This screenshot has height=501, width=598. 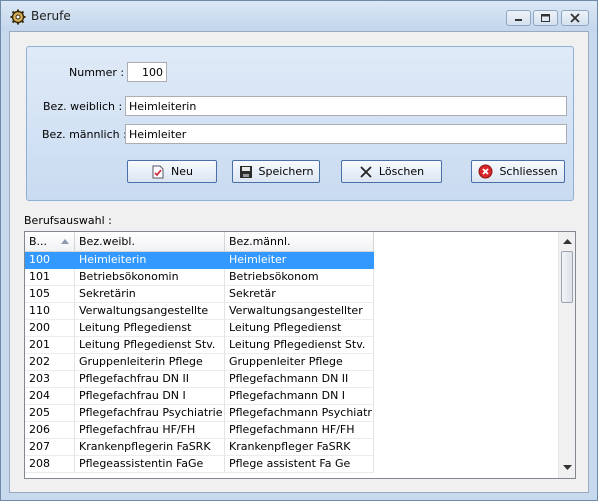 What do you see at coordinates (50, 260) in the screenshot?
I see `cell-nummer: 100` at bounding box center [50, 260].